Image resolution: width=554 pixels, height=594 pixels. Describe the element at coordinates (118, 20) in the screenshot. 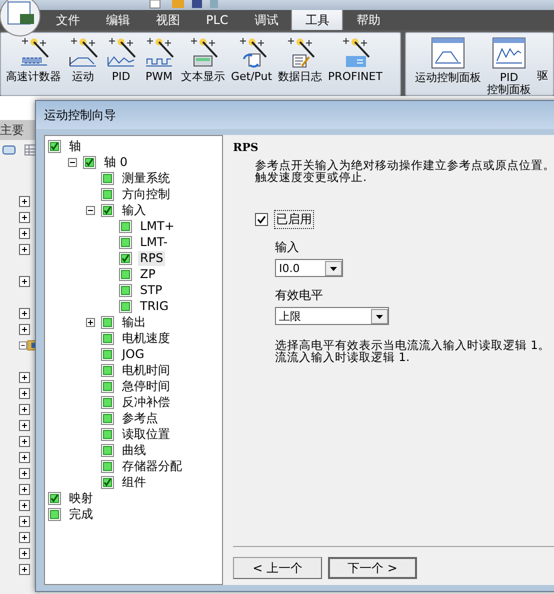

I see `menu-tab: 编辑` at that location.